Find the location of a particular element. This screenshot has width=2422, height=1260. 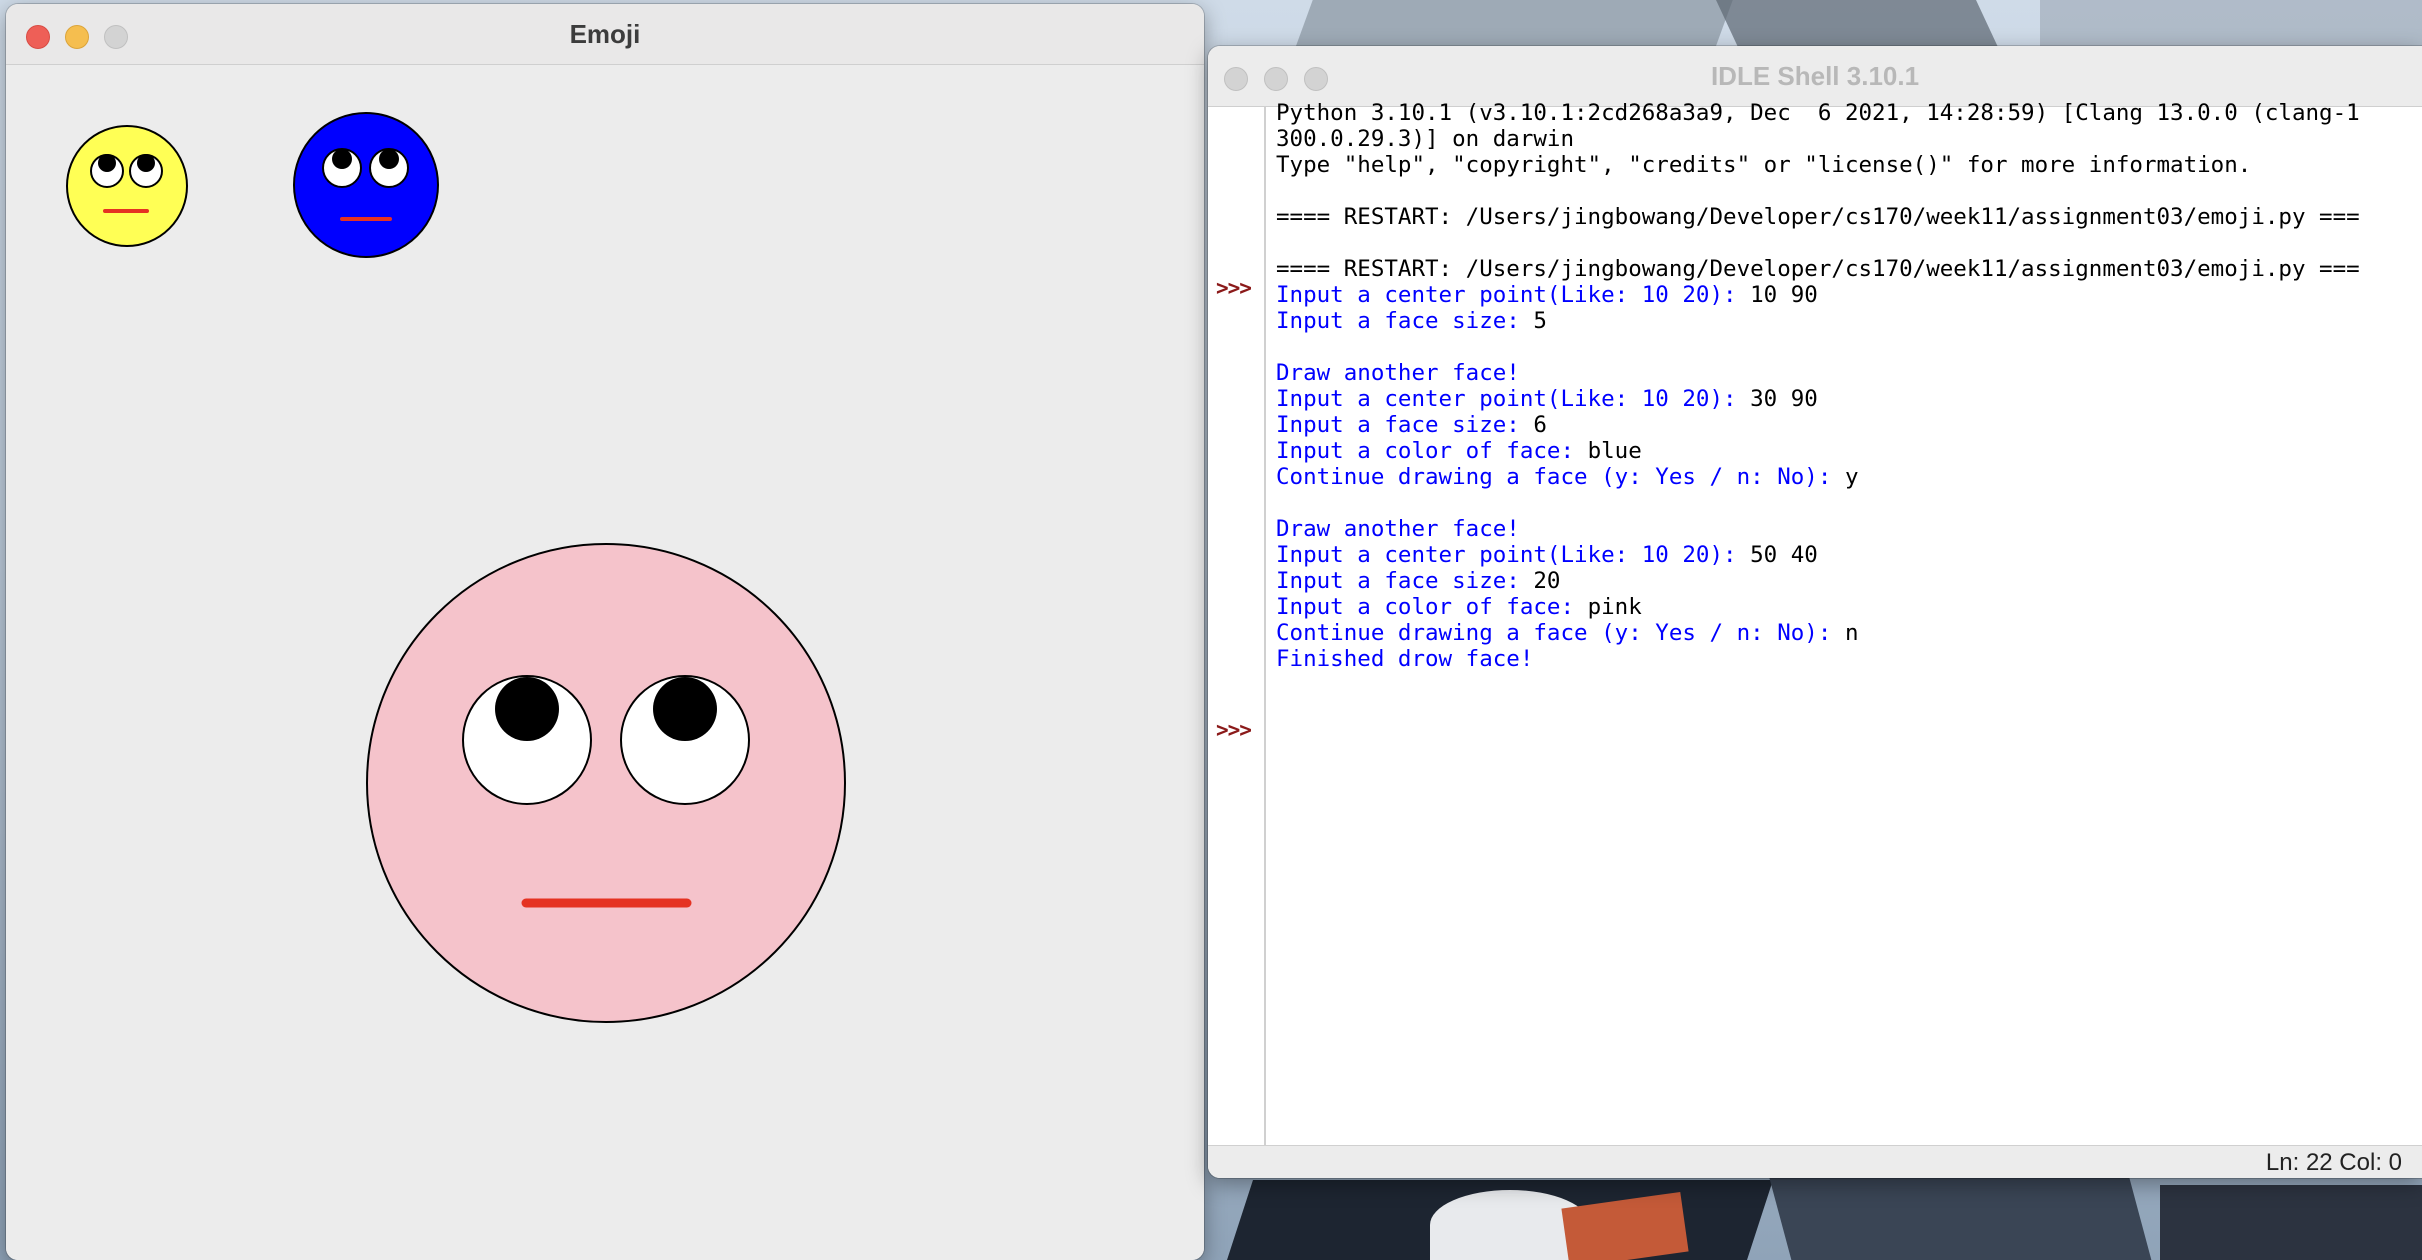

stdout-text: Finished drow face! is located at coordinates (1405, 659).